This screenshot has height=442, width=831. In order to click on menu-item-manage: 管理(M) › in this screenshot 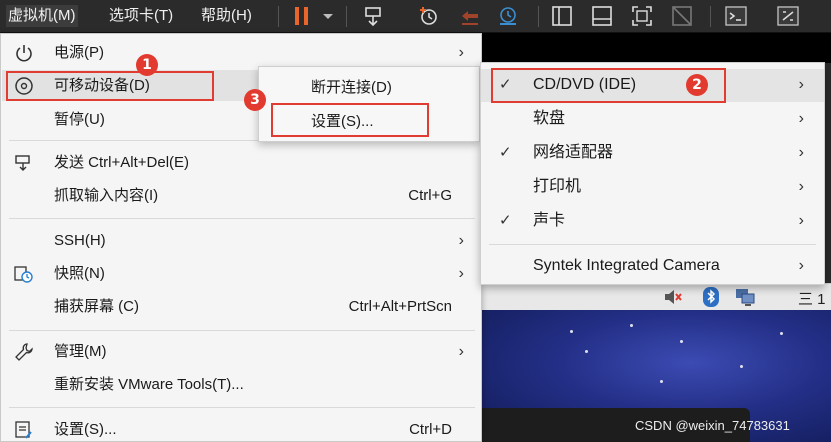, I will do `click(241, 351)`.